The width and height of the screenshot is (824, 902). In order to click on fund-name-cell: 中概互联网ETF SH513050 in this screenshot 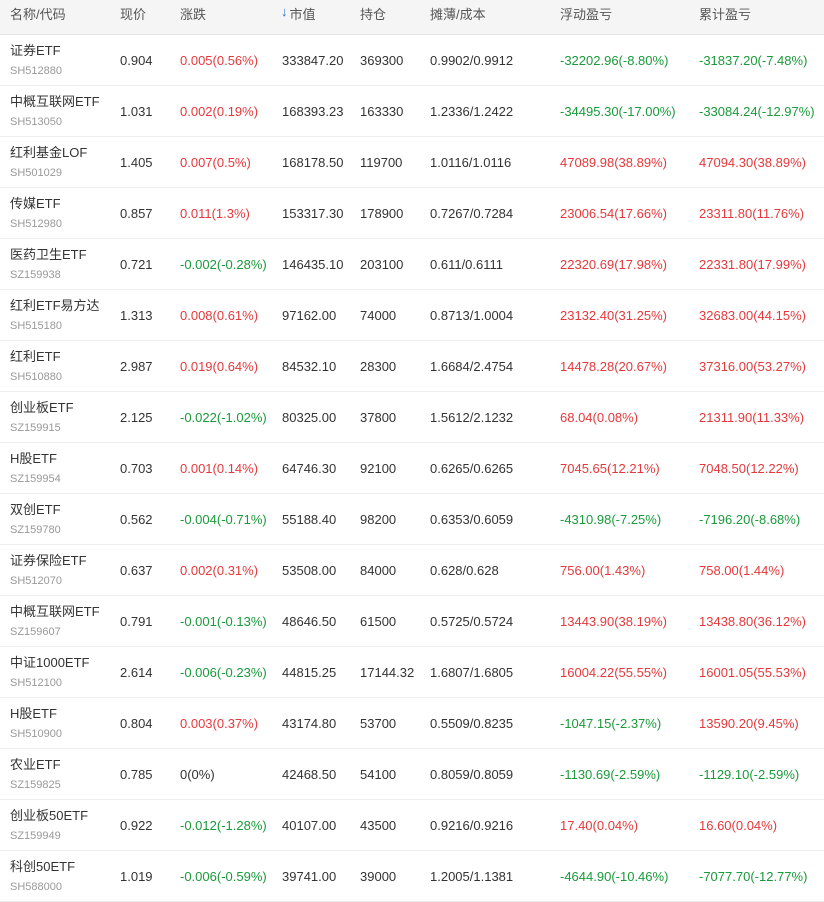, I will do `click(62, 111)`.